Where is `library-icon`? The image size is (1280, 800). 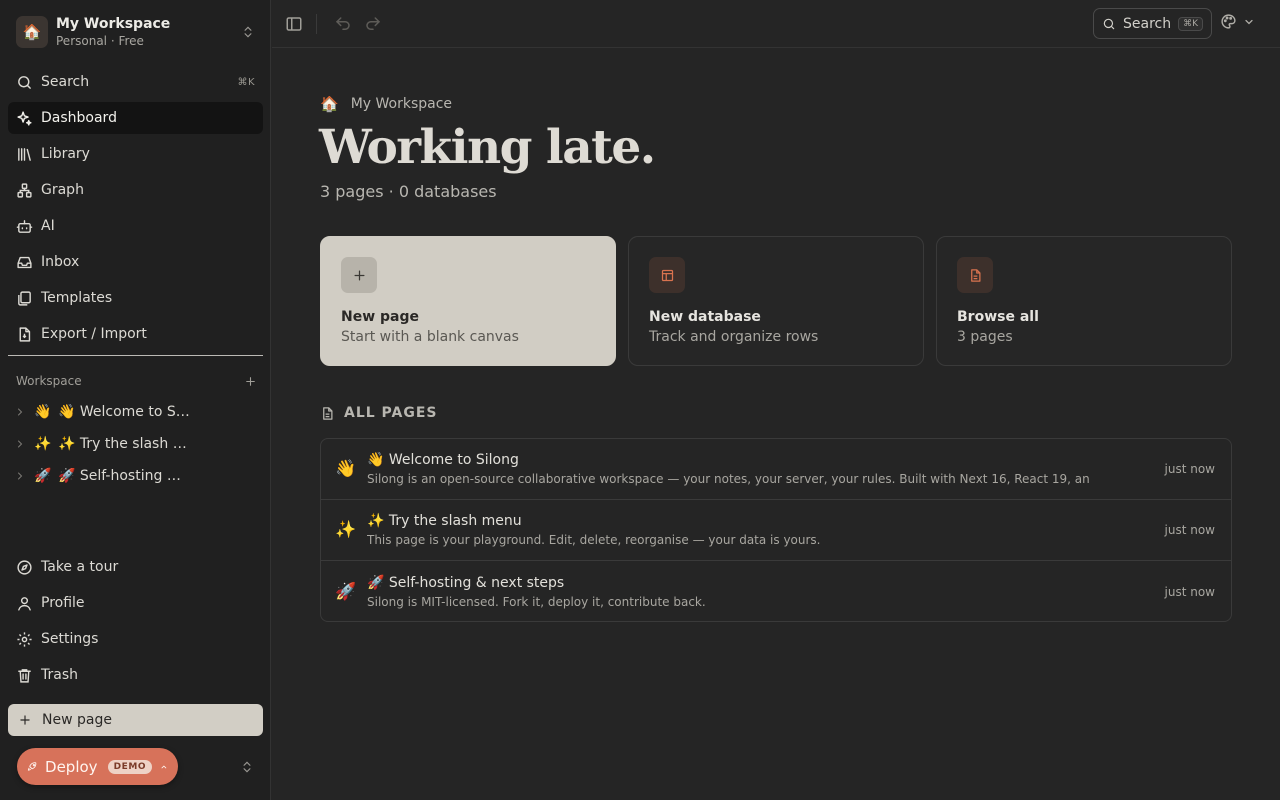 library-icon is located at coordinates (24, 154).